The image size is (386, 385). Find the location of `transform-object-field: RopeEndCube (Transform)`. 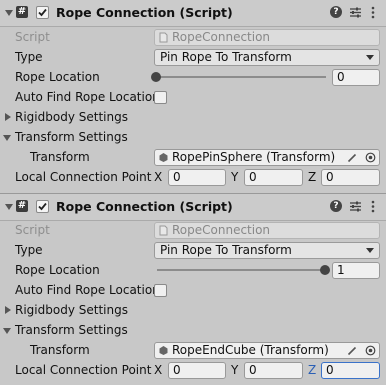

transform-object-field: RopeEndCube (Transform) is located at coordinates (267, 350).